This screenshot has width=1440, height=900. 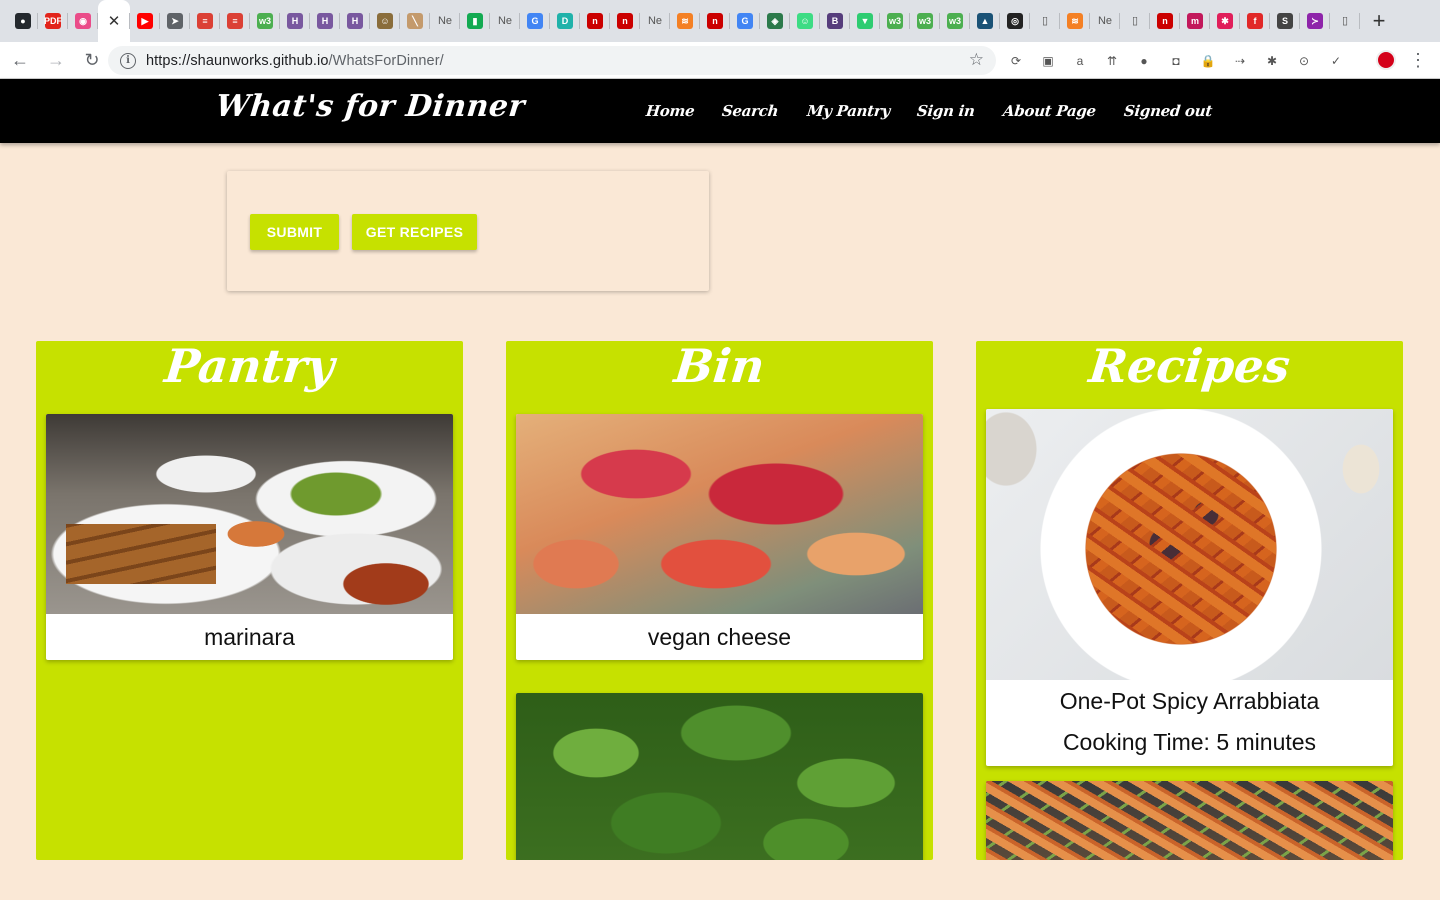 What do you see at coordinates (835, 21) in the screenshot?
I see `browser-tab: B` at bounding box center [835, 21].